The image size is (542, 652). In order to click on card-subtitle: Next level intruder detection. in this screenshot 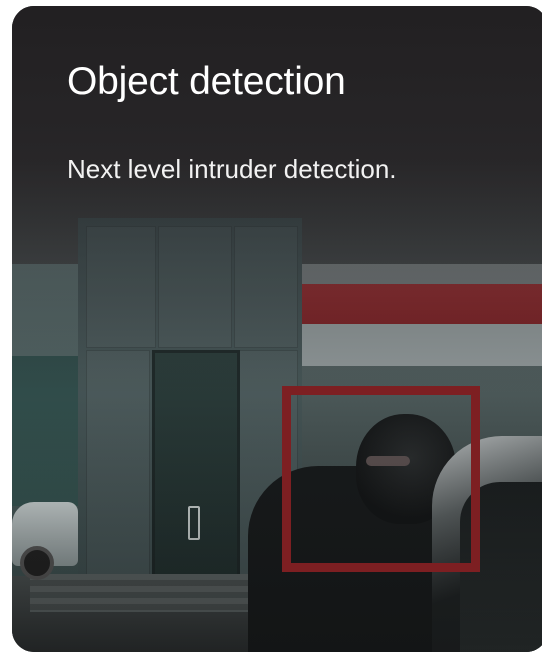, I will do `click(232, 169)`.